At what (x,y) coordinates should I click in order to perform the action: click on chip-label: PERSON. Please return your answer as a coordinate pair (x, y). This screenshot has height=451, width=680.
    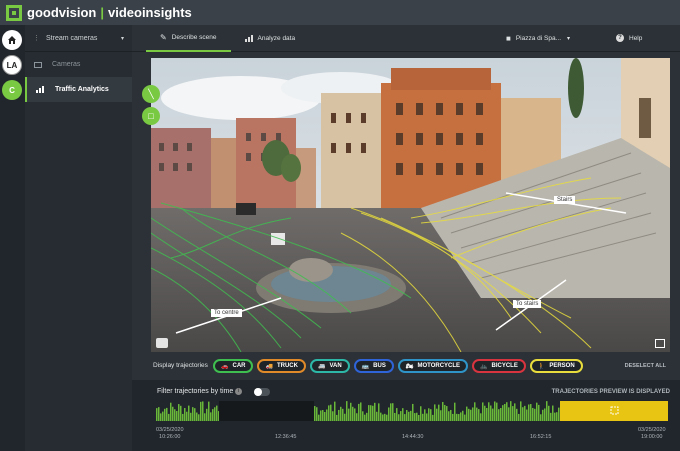
    Looking at the image, I should click on (562, 366).